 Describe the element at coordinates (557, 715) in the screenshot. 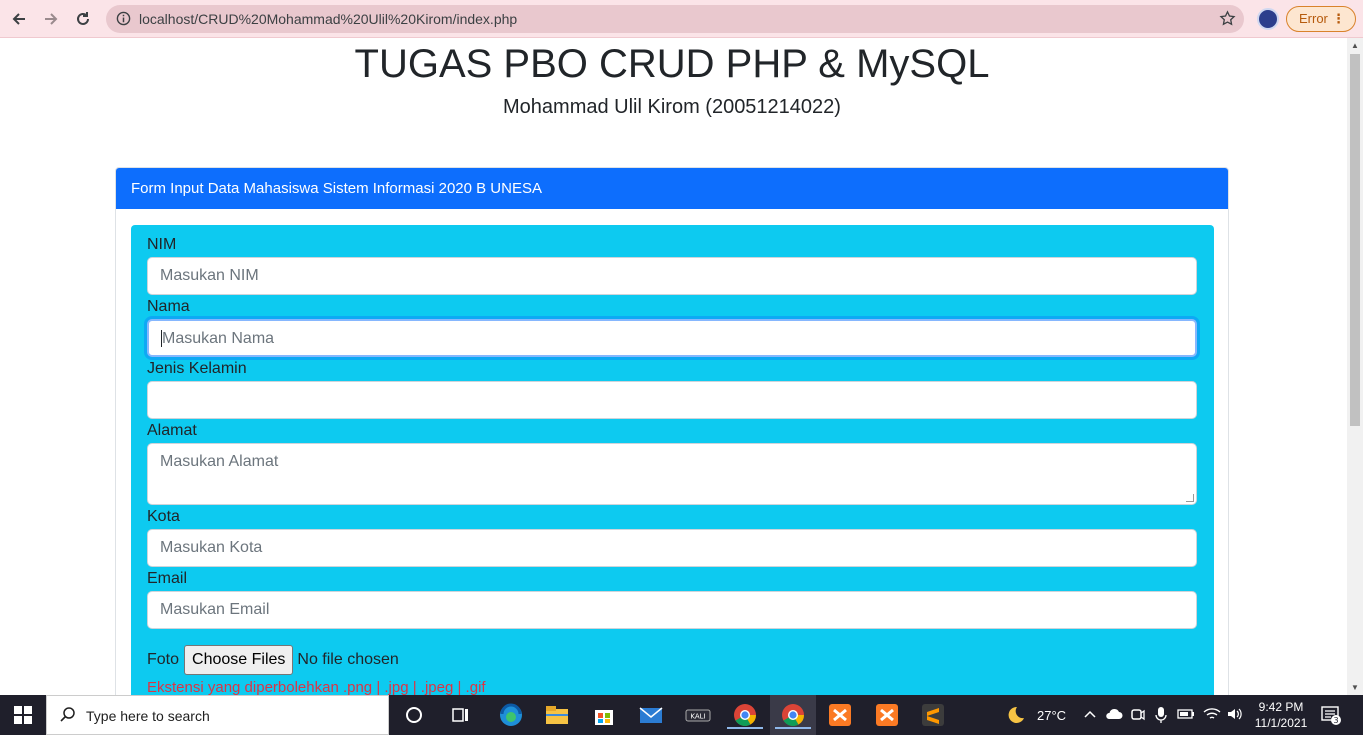

I see `file-explorer-icon` at that location.